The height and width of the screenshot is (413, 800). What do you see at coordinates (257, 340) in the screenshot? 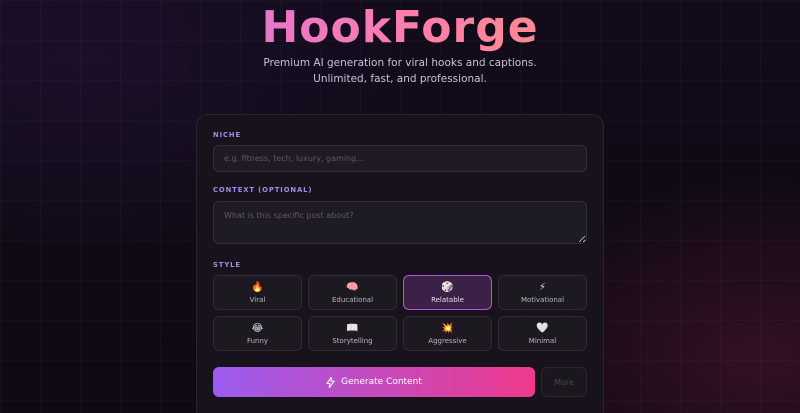
I see `style-option-label: Funny` at bounding box center [257, 340].